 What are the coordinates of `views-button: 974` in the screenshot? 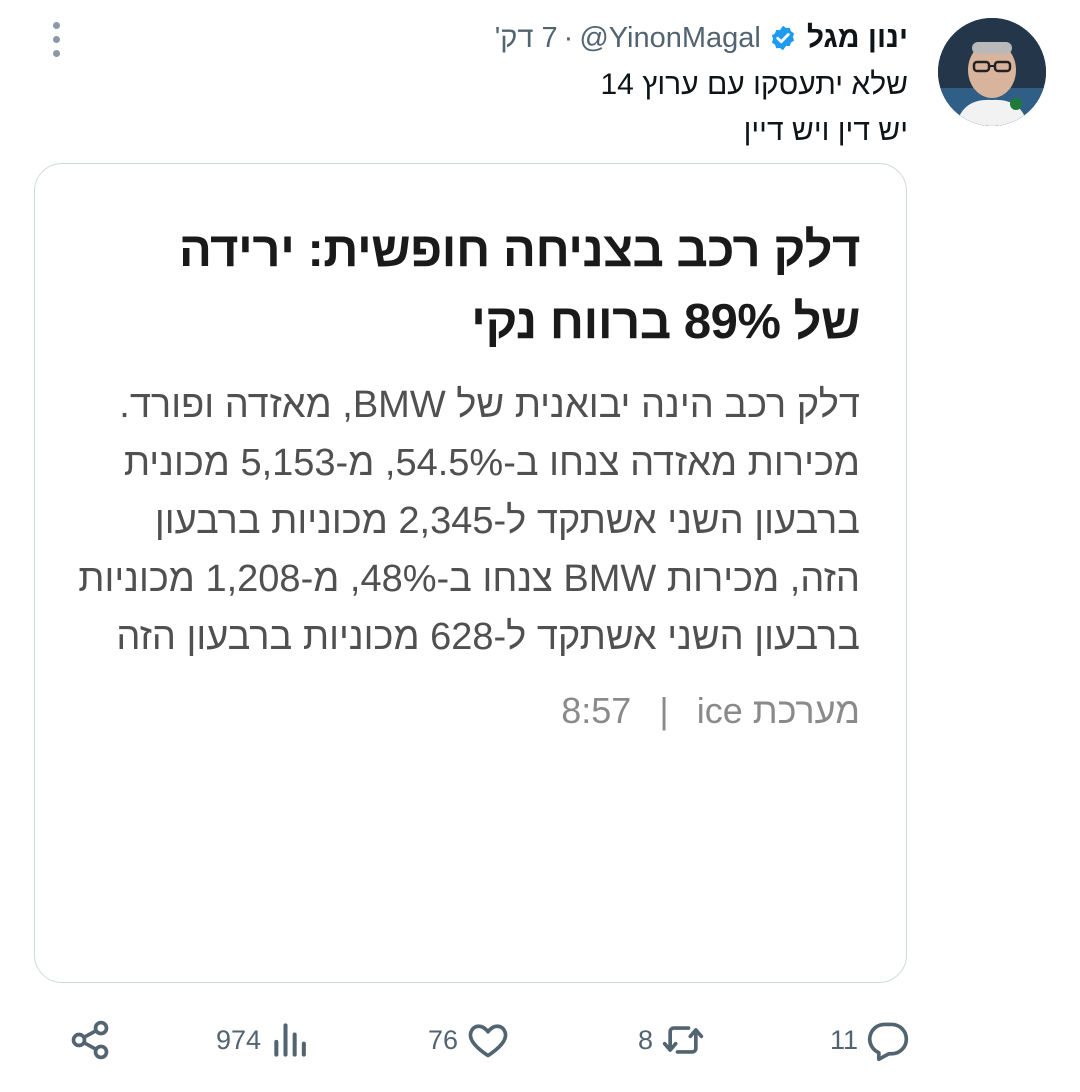 It's located at (260, 1040).